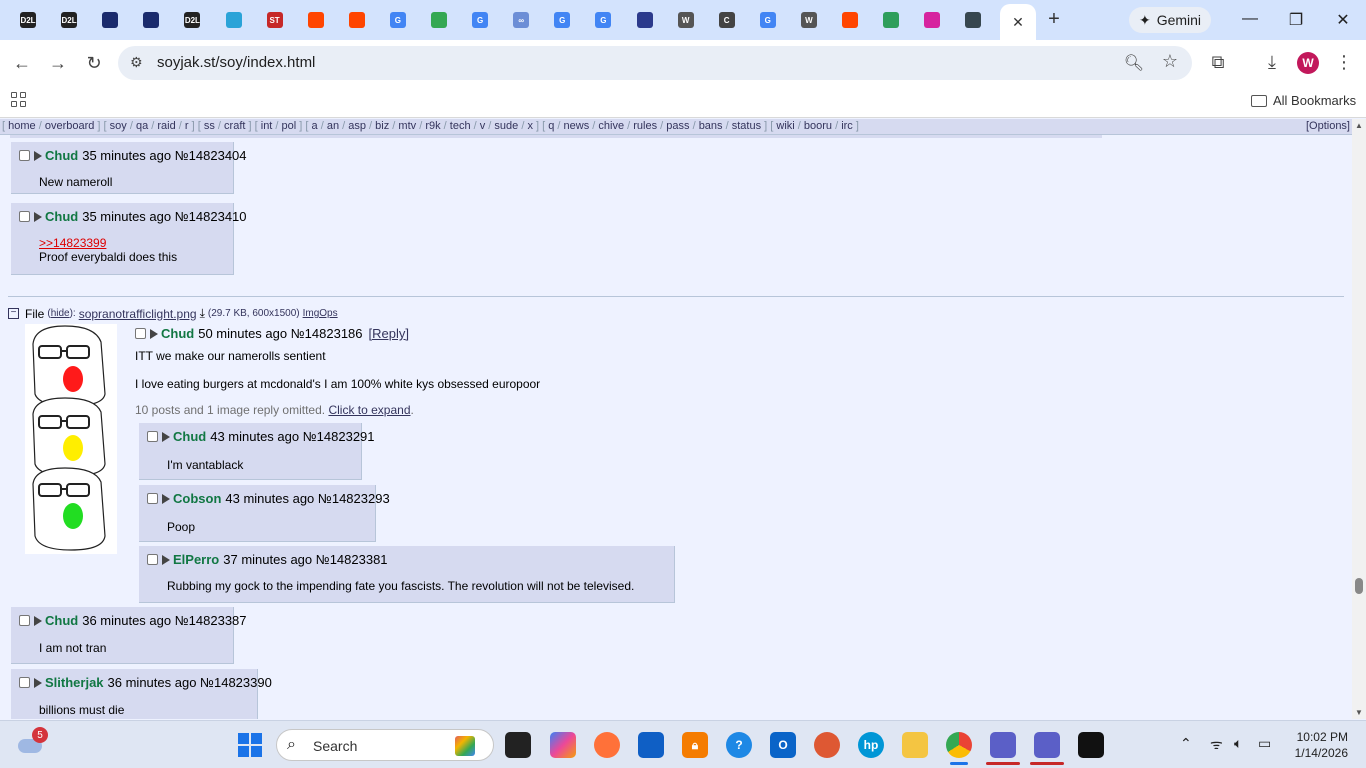 The image size is (1366, 768). I want to click on browser-tab: ST, so click(275, 20).